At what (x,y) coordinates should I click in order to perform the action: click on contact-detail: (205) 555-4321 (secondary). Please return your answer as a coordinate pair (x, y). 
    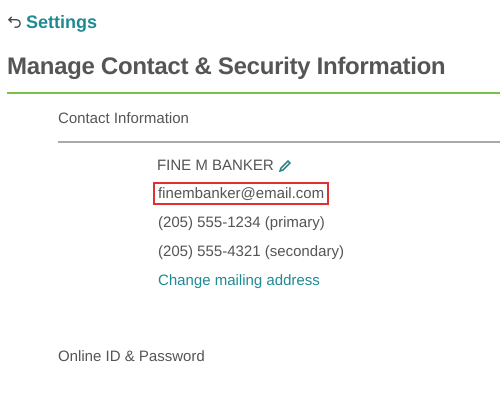
    Looking at the image, I should click on (251, 252).